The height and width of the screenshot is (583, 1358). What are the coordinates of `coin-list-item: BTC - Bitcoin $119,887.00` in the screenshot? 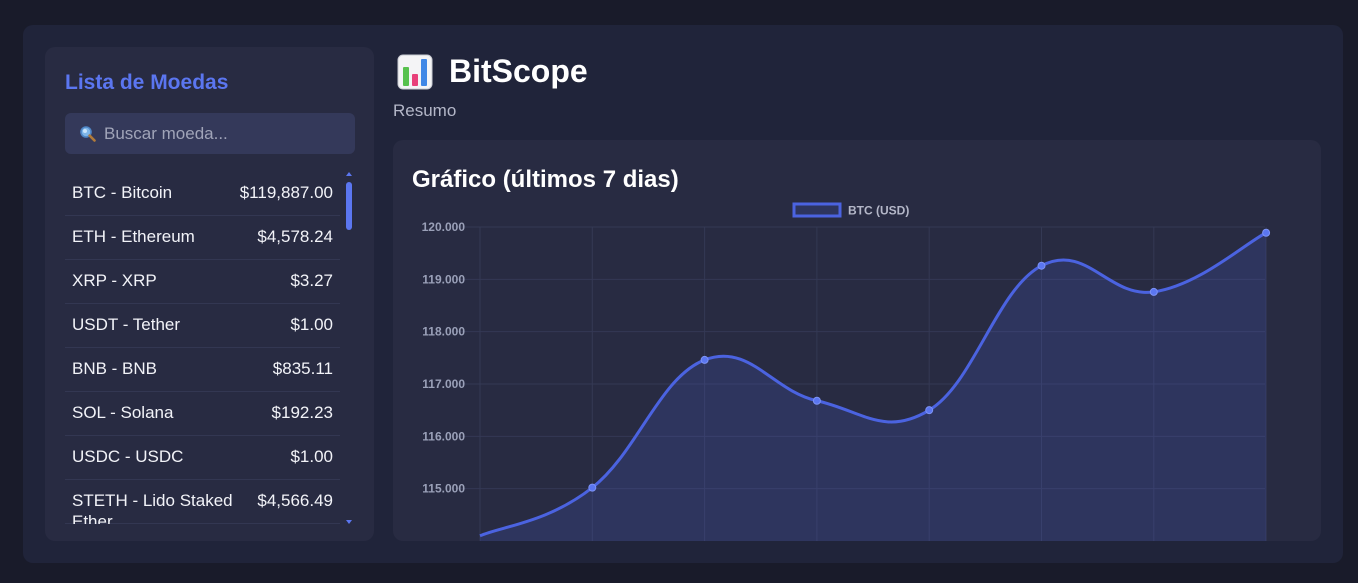 It's located at (202, 194).